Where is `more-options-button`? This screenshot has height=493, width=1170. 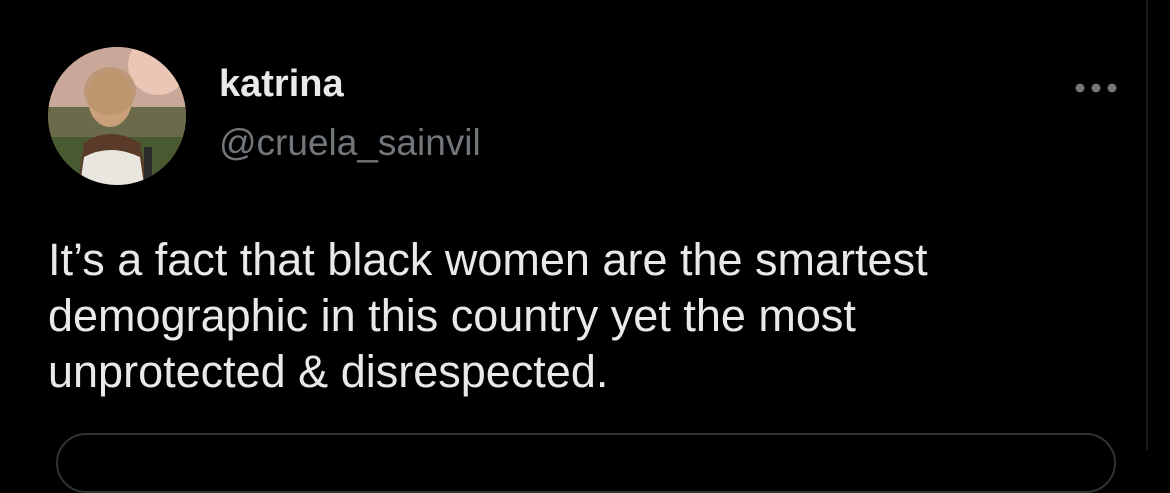 more-options-button is located at coordinates (1096, 88).